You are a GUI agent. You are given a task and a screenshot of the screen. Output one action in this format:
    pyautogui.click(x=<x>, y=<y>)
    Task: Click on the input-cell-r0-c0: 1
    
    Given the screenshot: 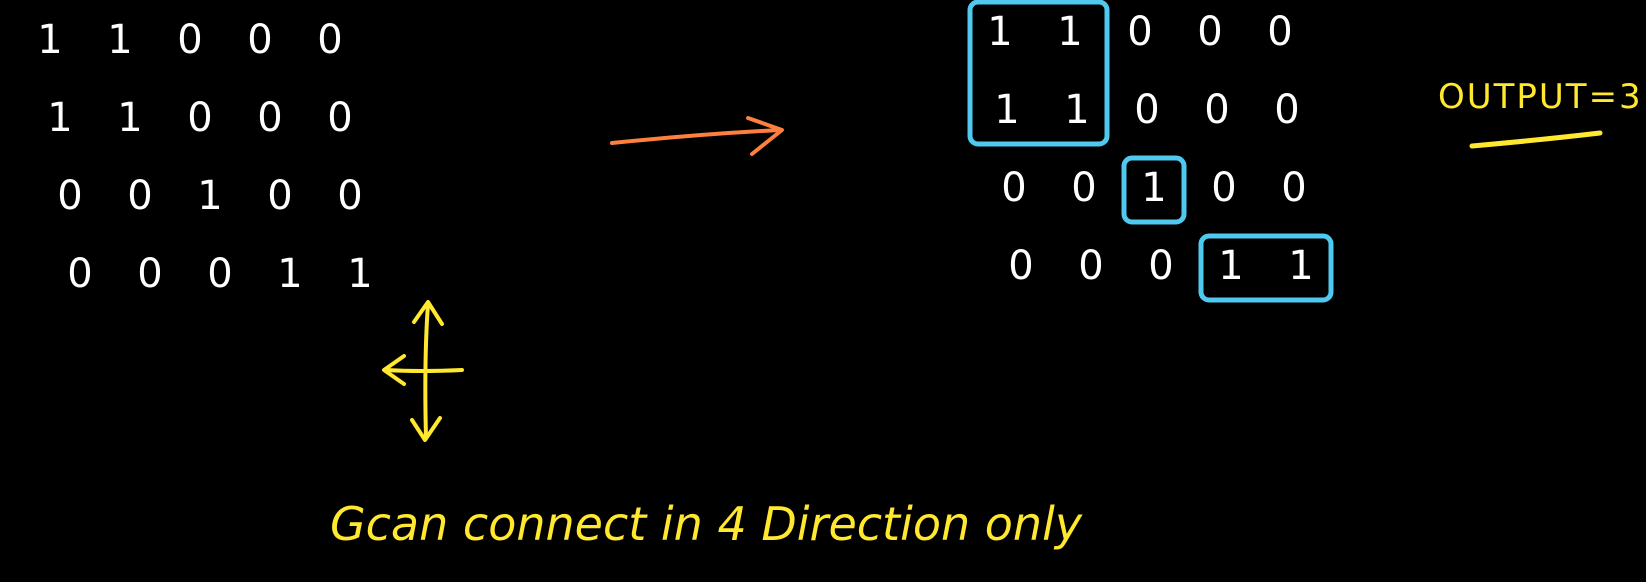 What is the action you would take?
    pyautogui.click(x=49, y=40)
    